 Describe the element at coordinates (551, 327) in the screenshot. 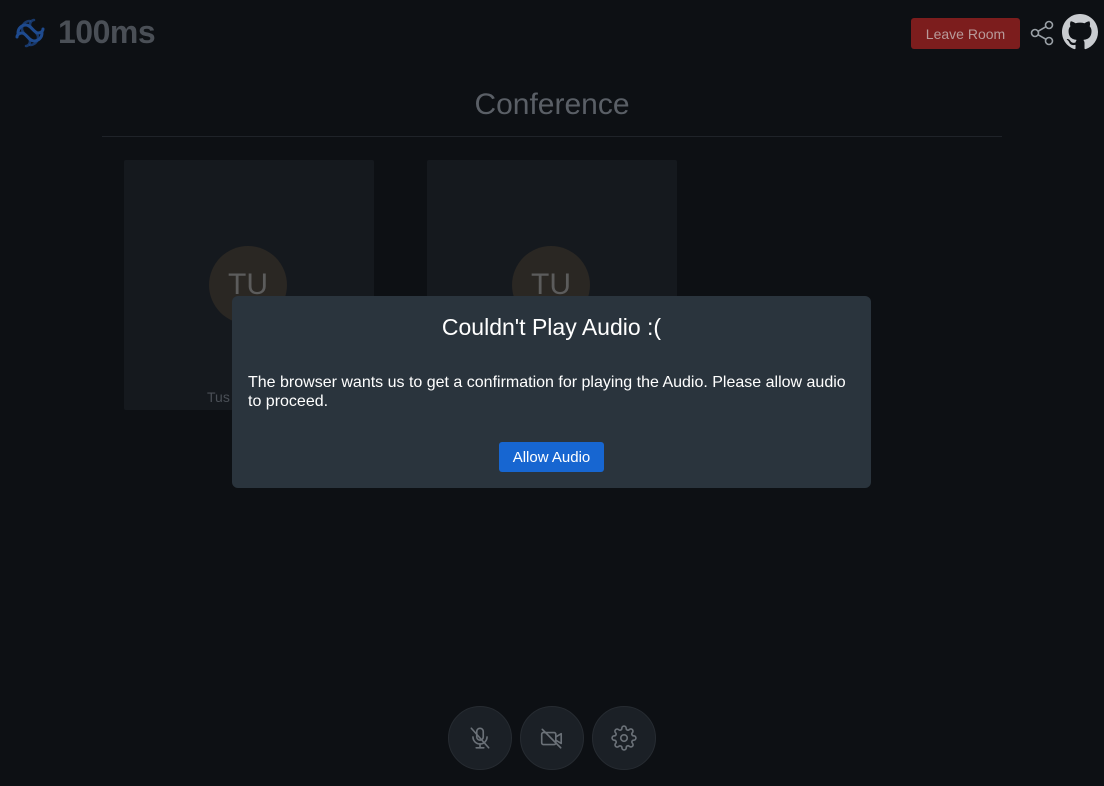

I see `dialog-title: Couldn't Play Audio :(` at that location.